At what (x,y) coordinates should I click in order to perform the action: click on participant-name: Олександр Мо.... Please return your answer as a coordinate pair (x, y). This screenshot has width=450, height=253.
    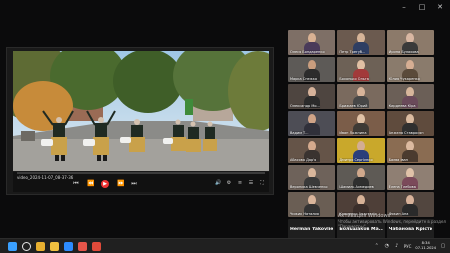
    Looking at the image, I should click on (305, 106).